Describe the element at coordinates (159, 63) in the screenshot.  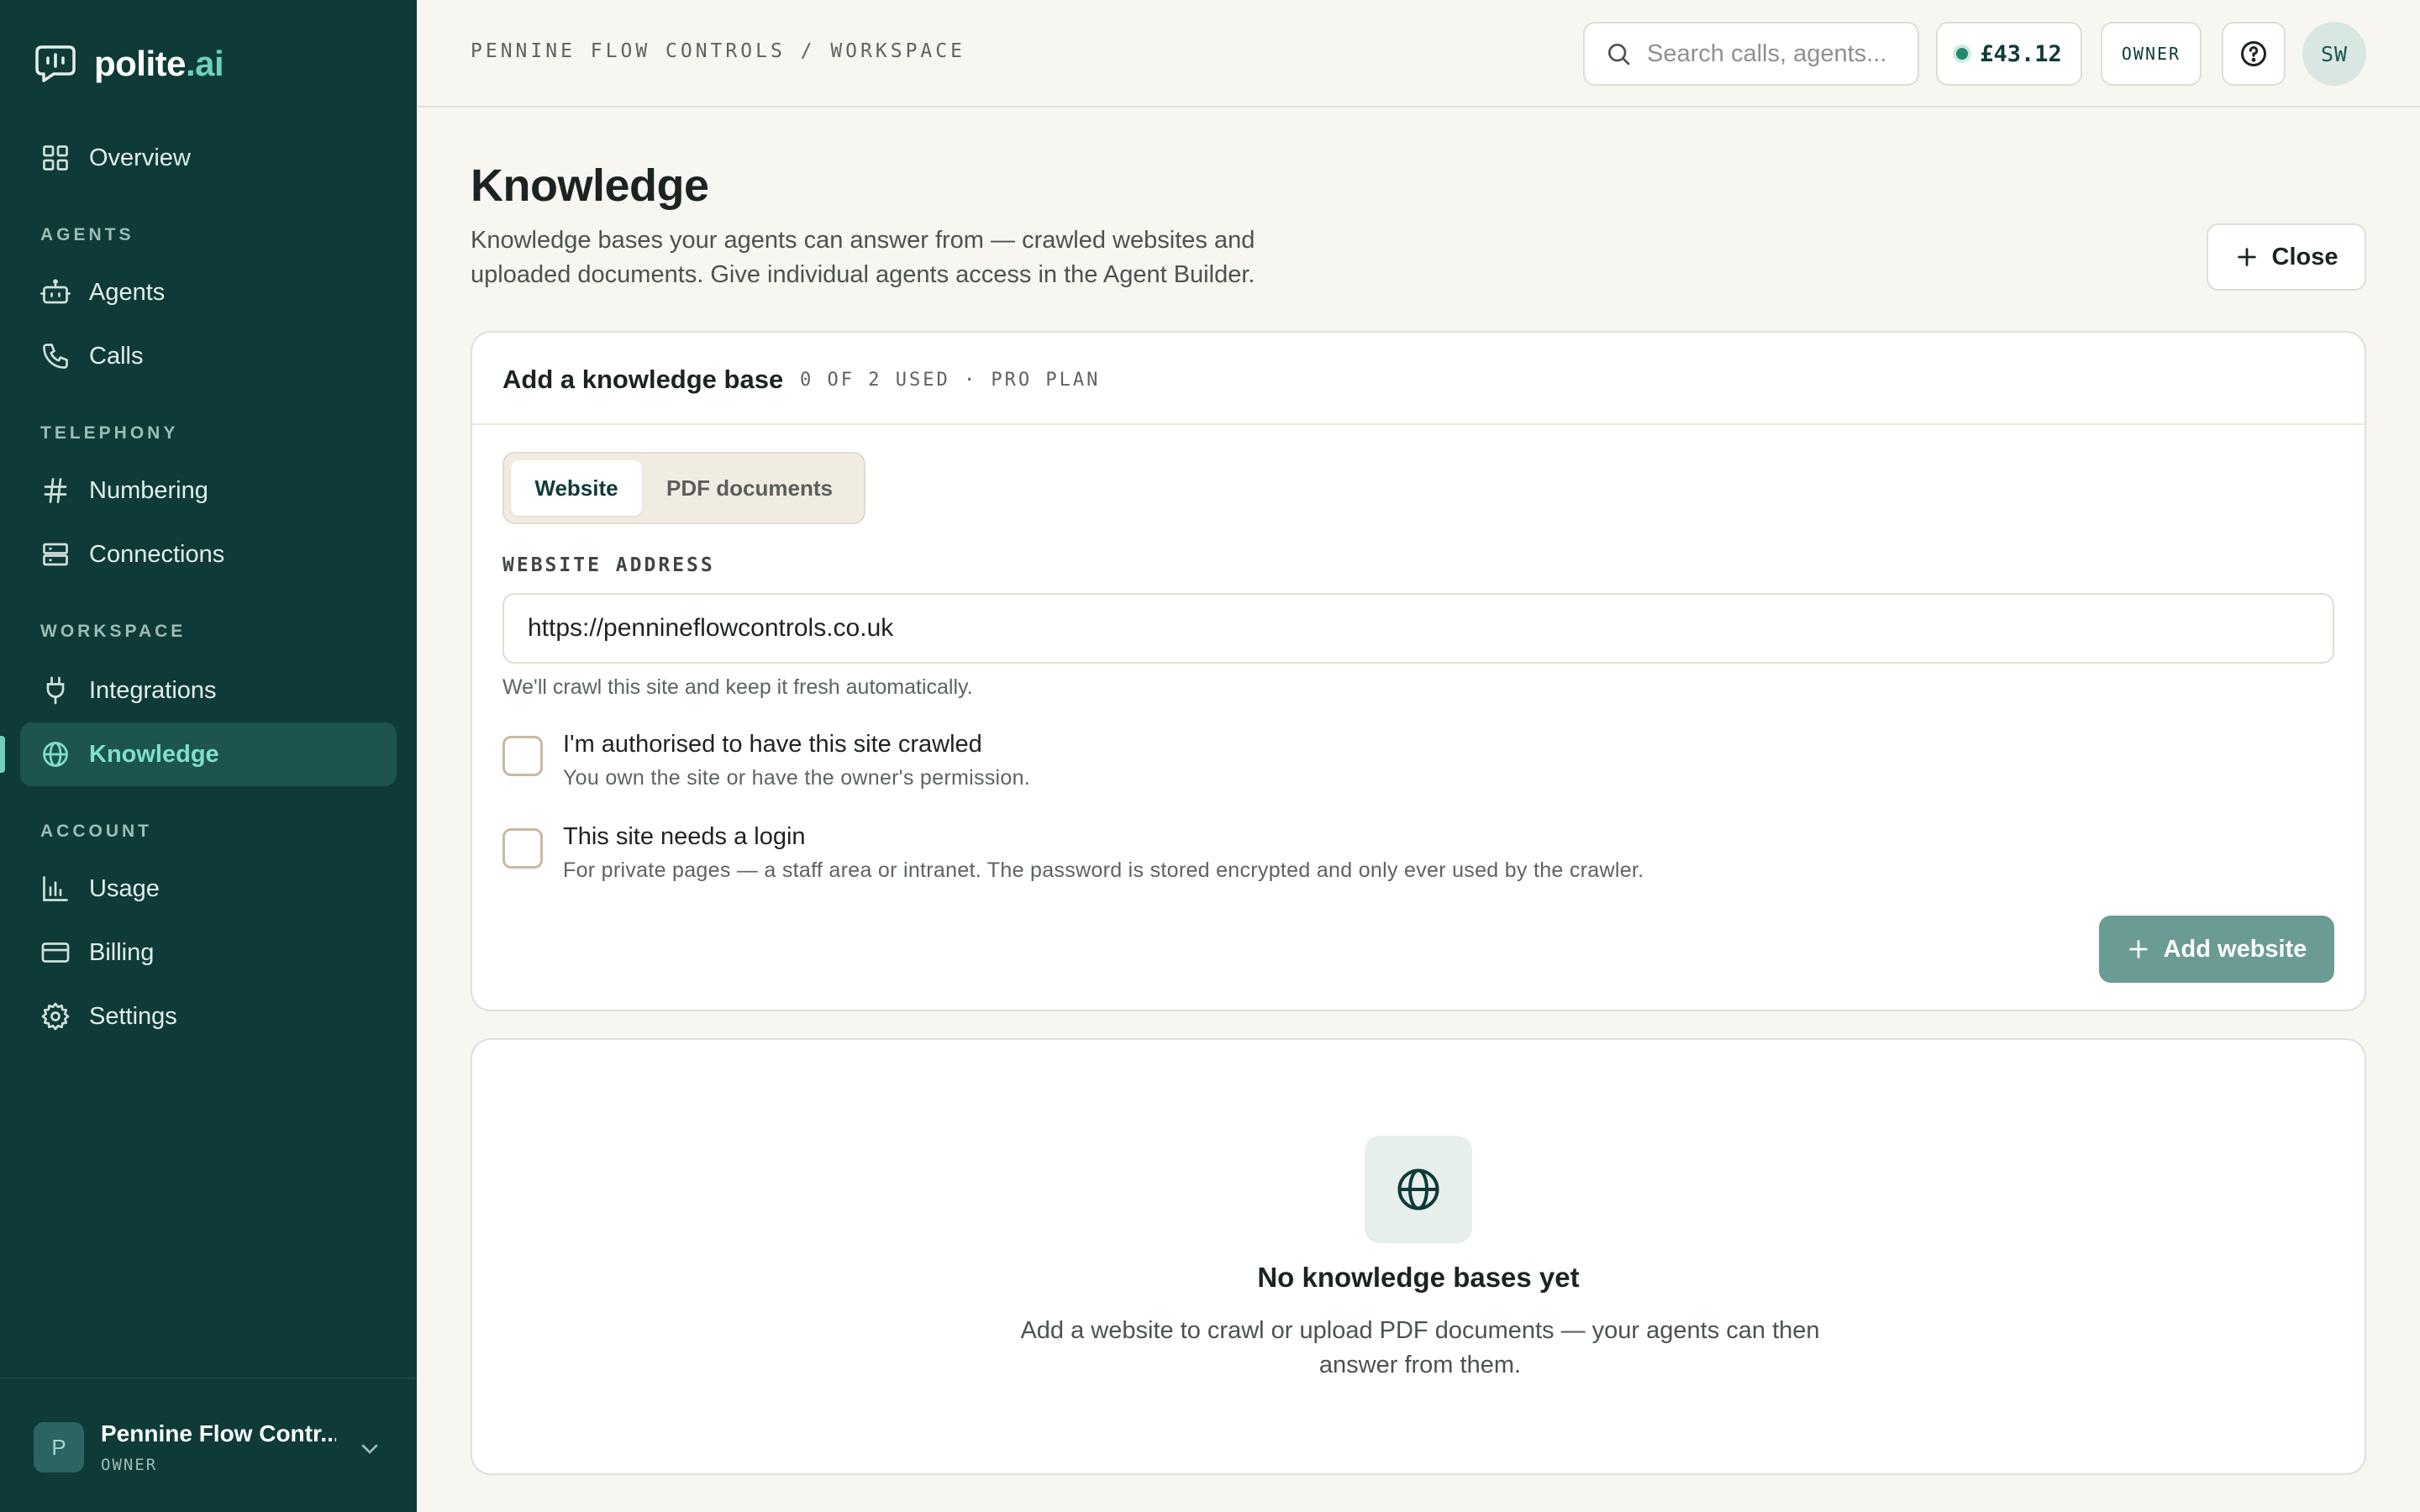
I see `brand-name: polite.ai` at that location.